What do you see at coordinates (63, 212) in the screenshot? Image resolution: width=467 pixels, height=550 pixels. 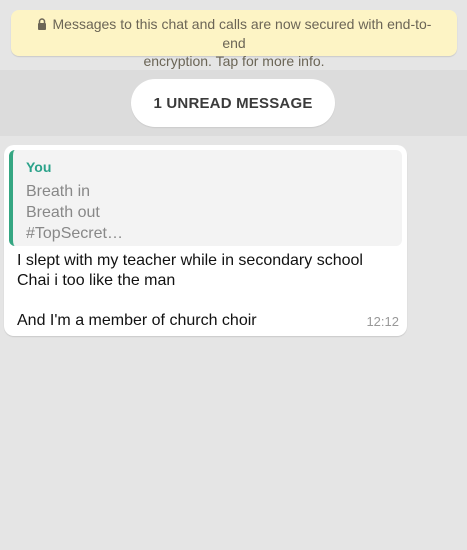 I see `quoted-line: Breath out` at bounding box center [63, 212].